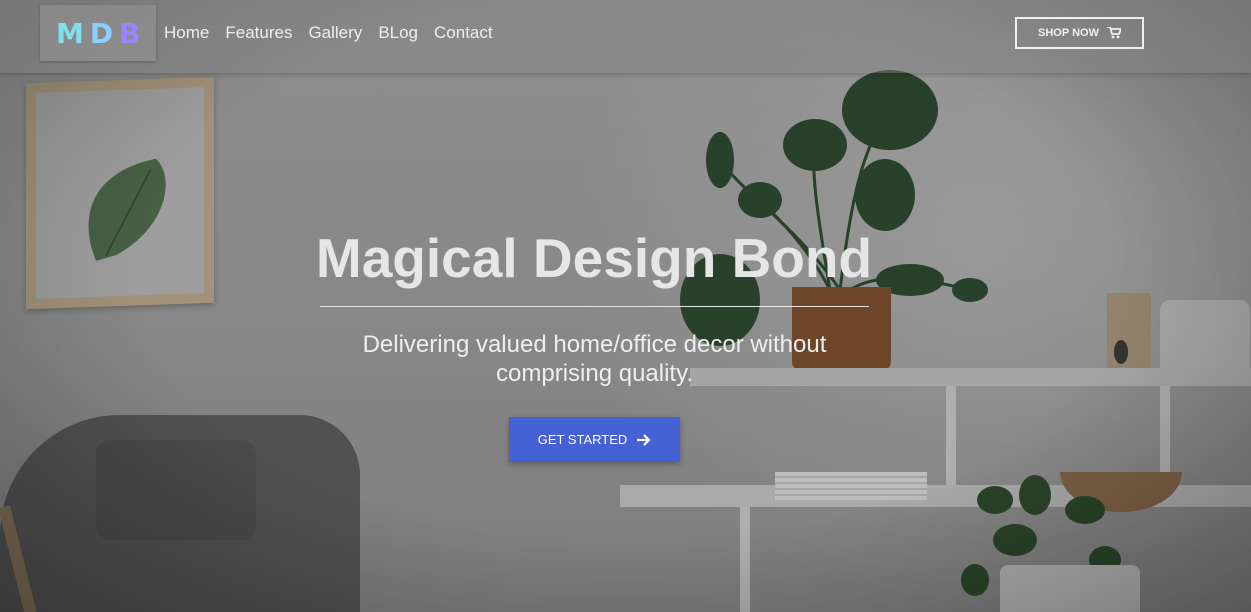 The height and width of the screenshot is (612, 1251). What do you see at coordinates (1113, 33) in the screenshot?
I see `cart-icon` at bounding box center [1113, 33].